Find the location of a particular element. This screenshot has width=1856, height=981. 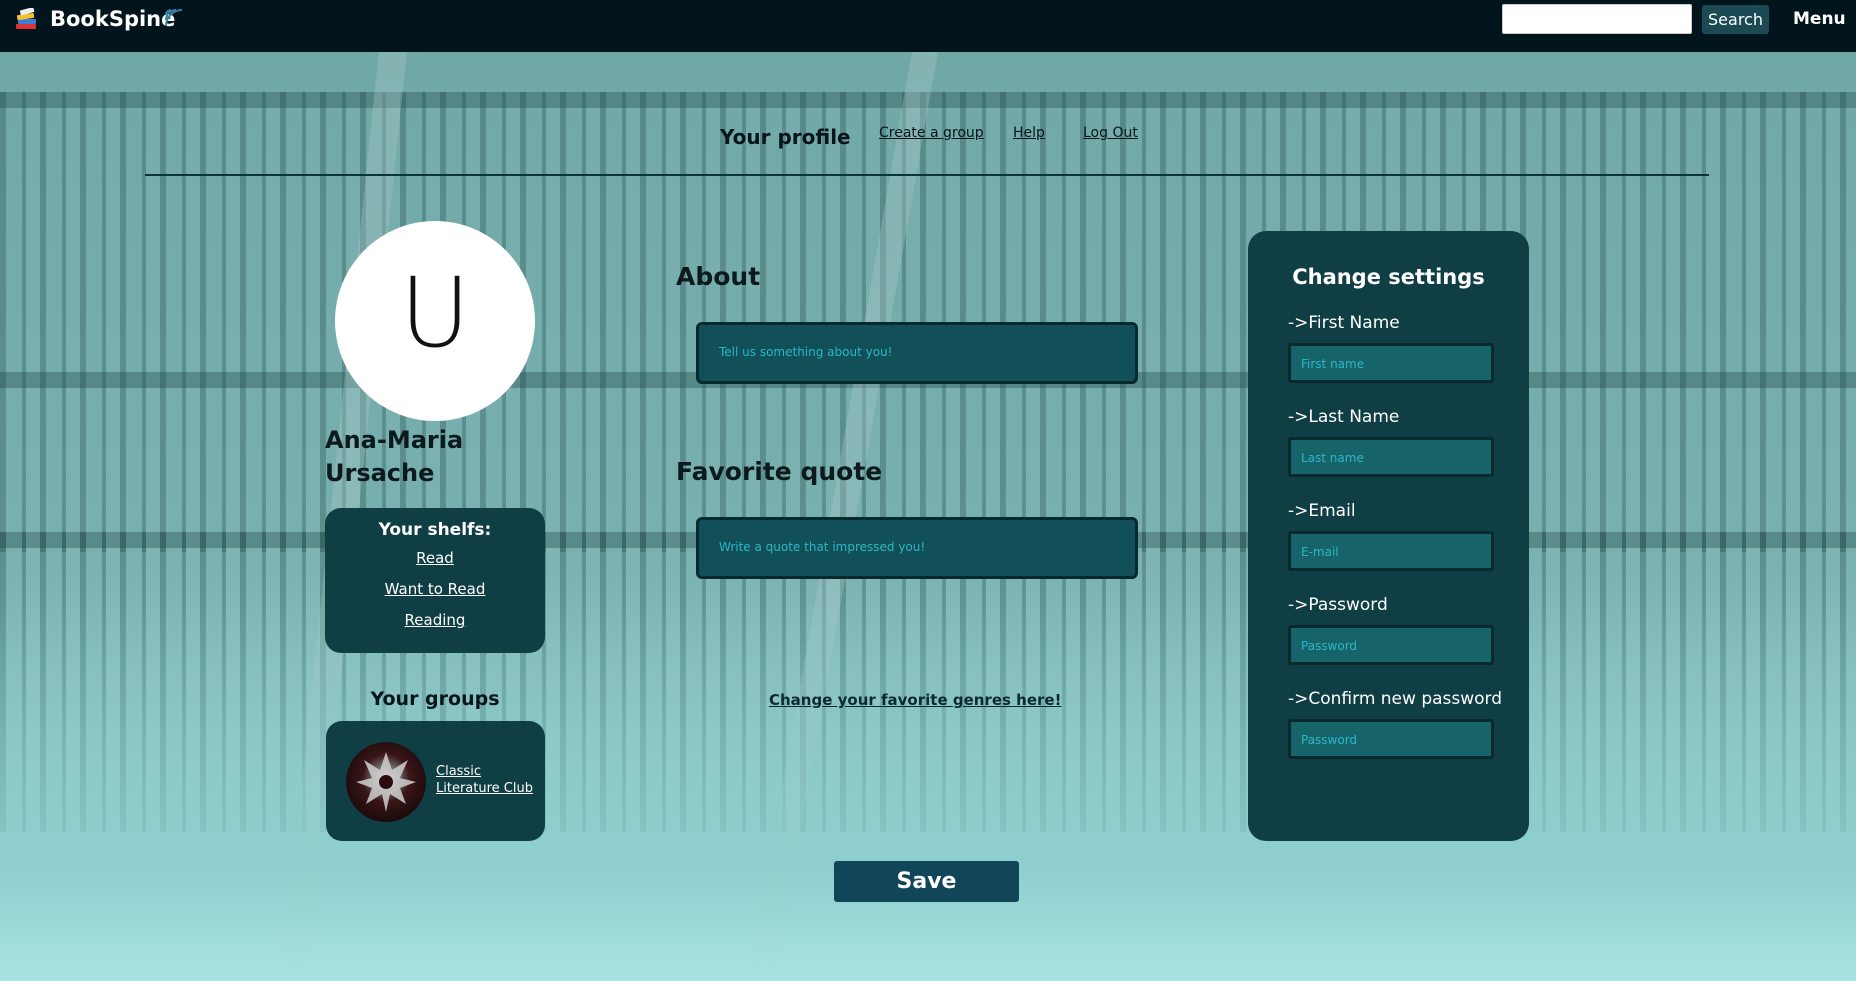

last-name-label: ->Last Name is located at coordinates (1344, 417).